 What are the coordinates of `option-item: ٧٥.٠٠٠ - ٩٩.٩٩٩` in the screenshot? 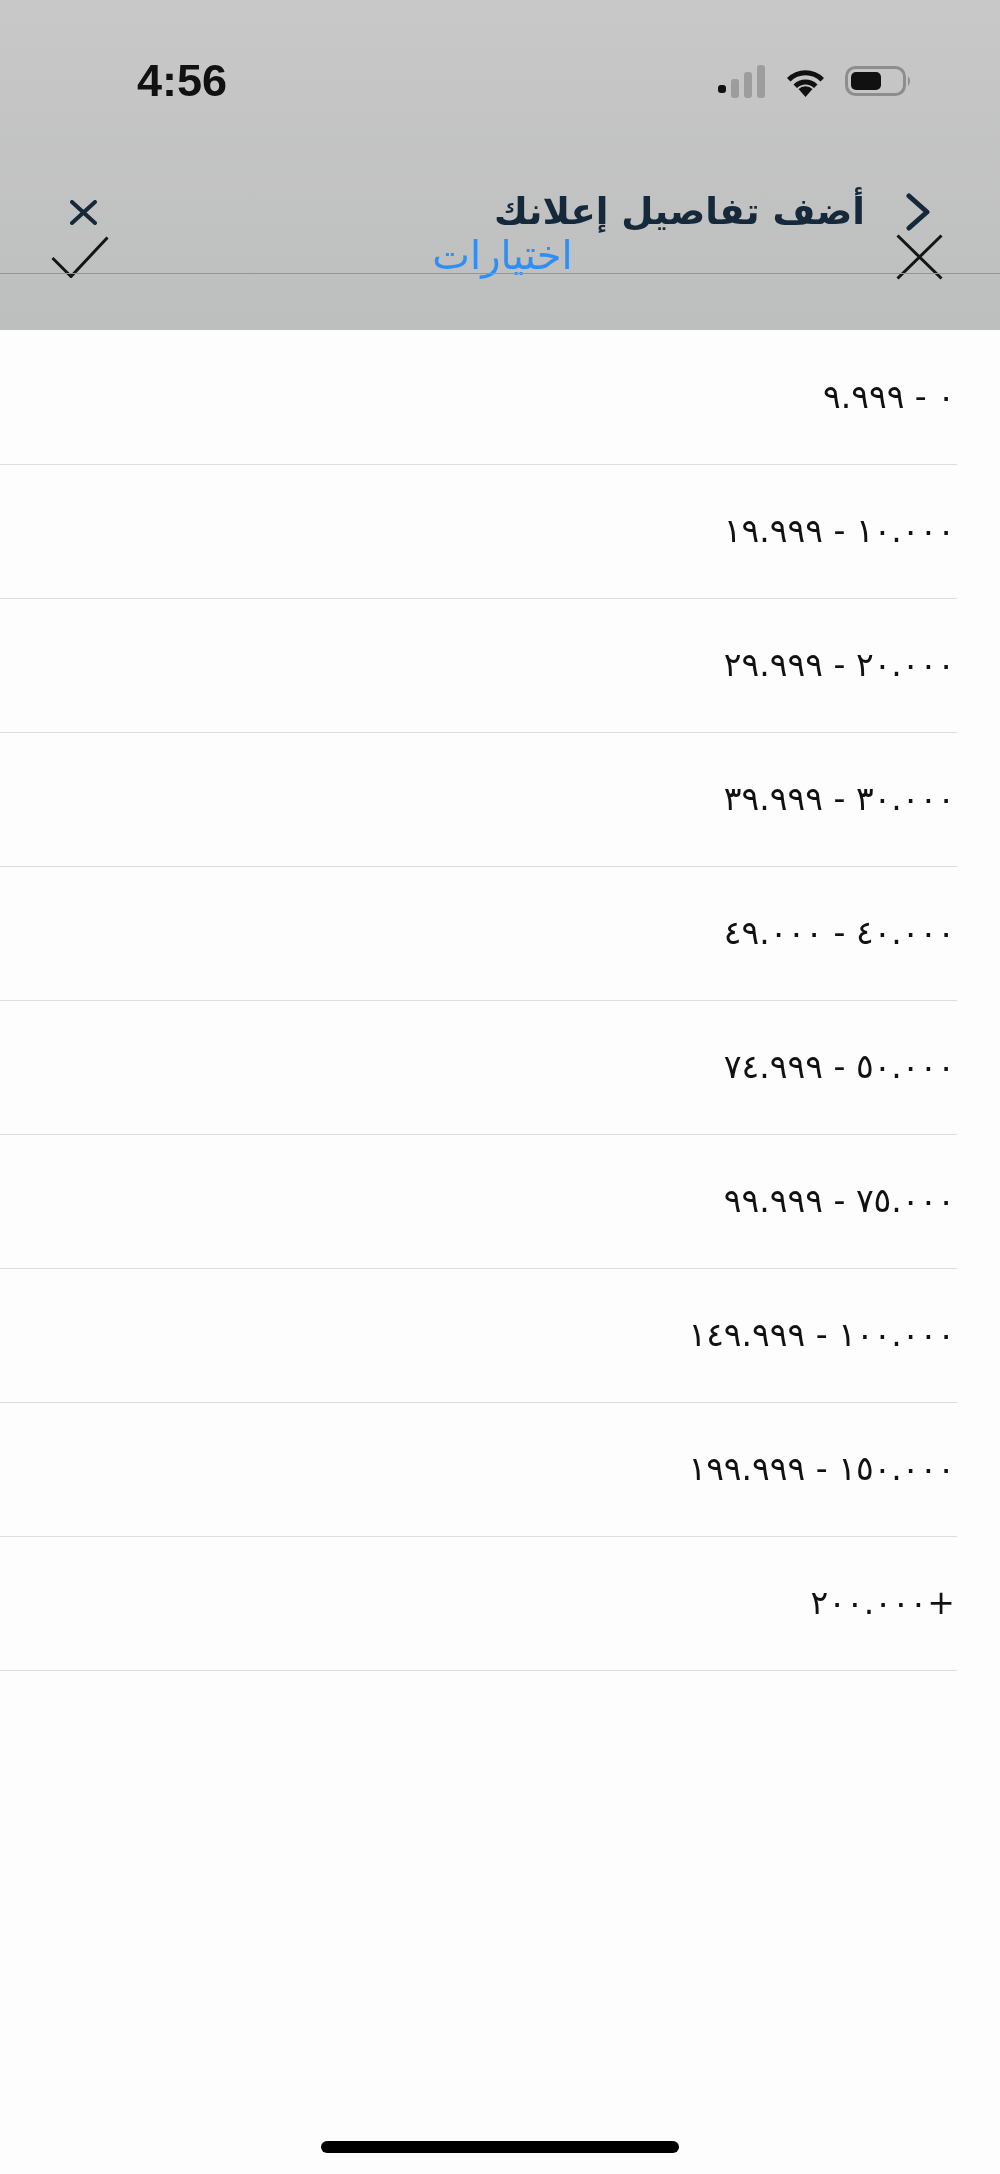 It's located at (478, 1202).